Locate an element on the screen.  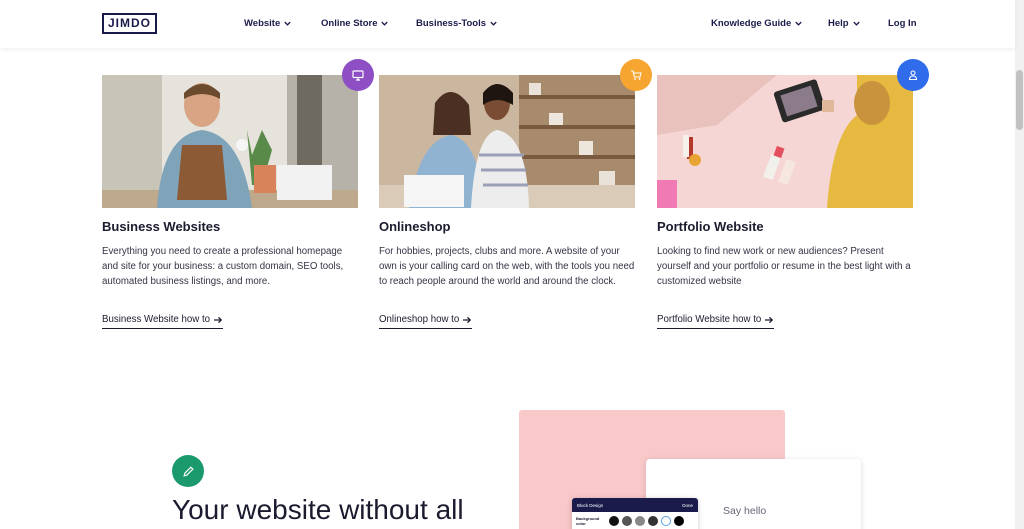
nav-business-tools-label: Business-Tools is located at coordinates (451, 23).